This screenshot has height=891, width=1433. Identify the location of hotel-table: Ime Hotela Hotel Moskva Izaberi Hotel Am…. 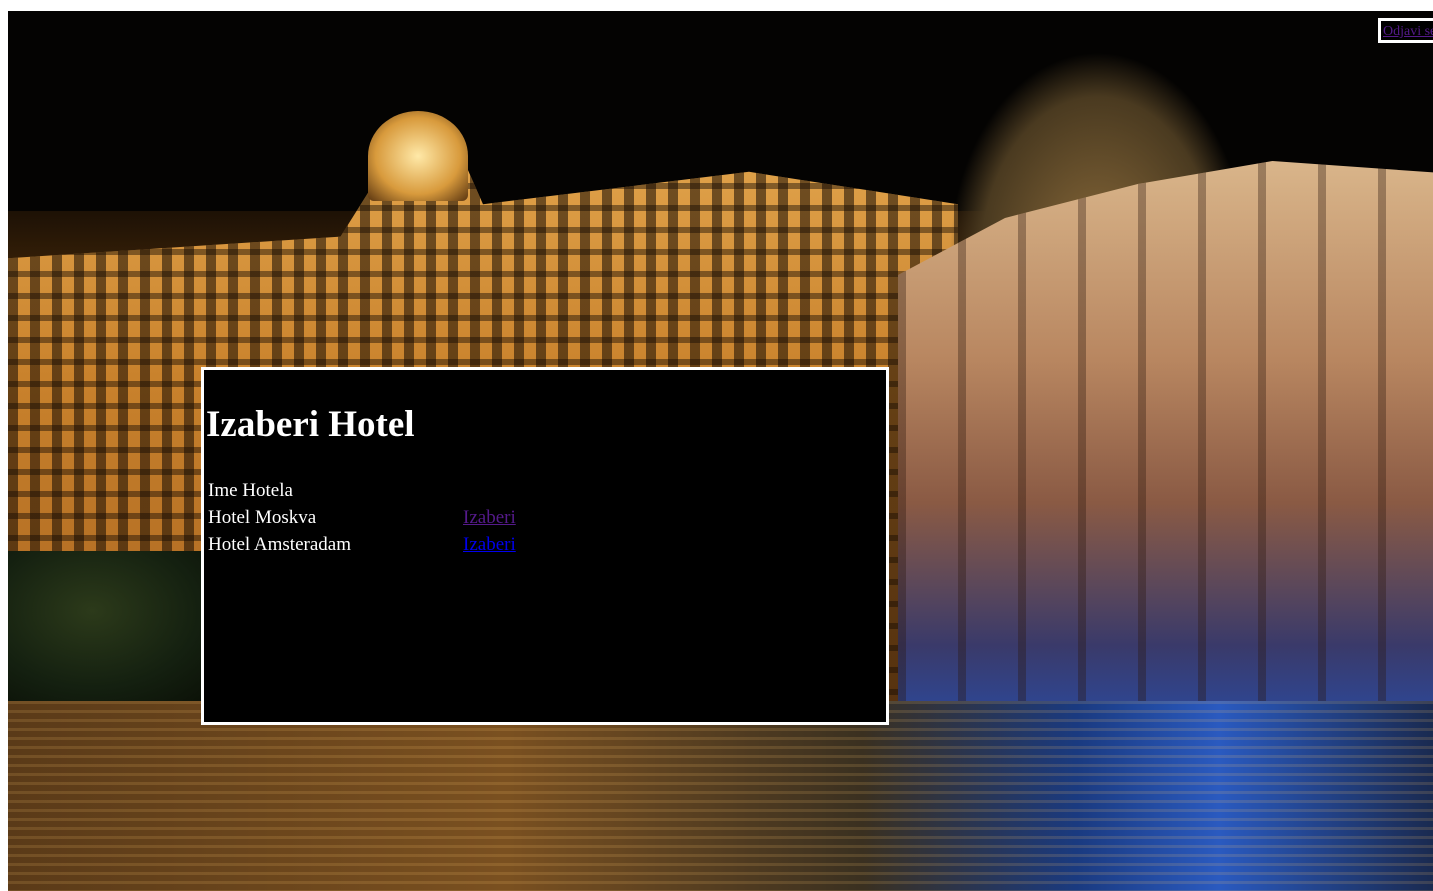
(458, 517).